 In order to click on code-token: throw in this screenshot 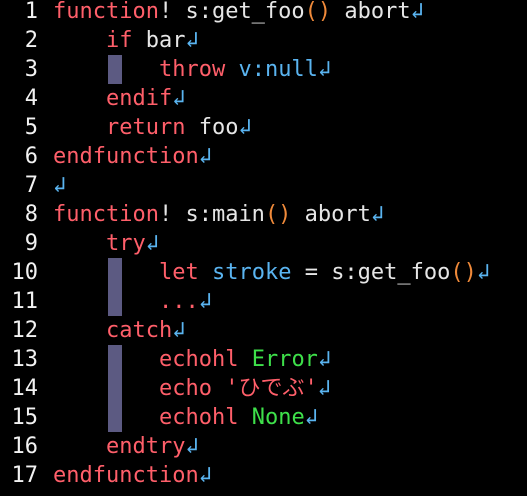, I will do `click(192, 69)`.